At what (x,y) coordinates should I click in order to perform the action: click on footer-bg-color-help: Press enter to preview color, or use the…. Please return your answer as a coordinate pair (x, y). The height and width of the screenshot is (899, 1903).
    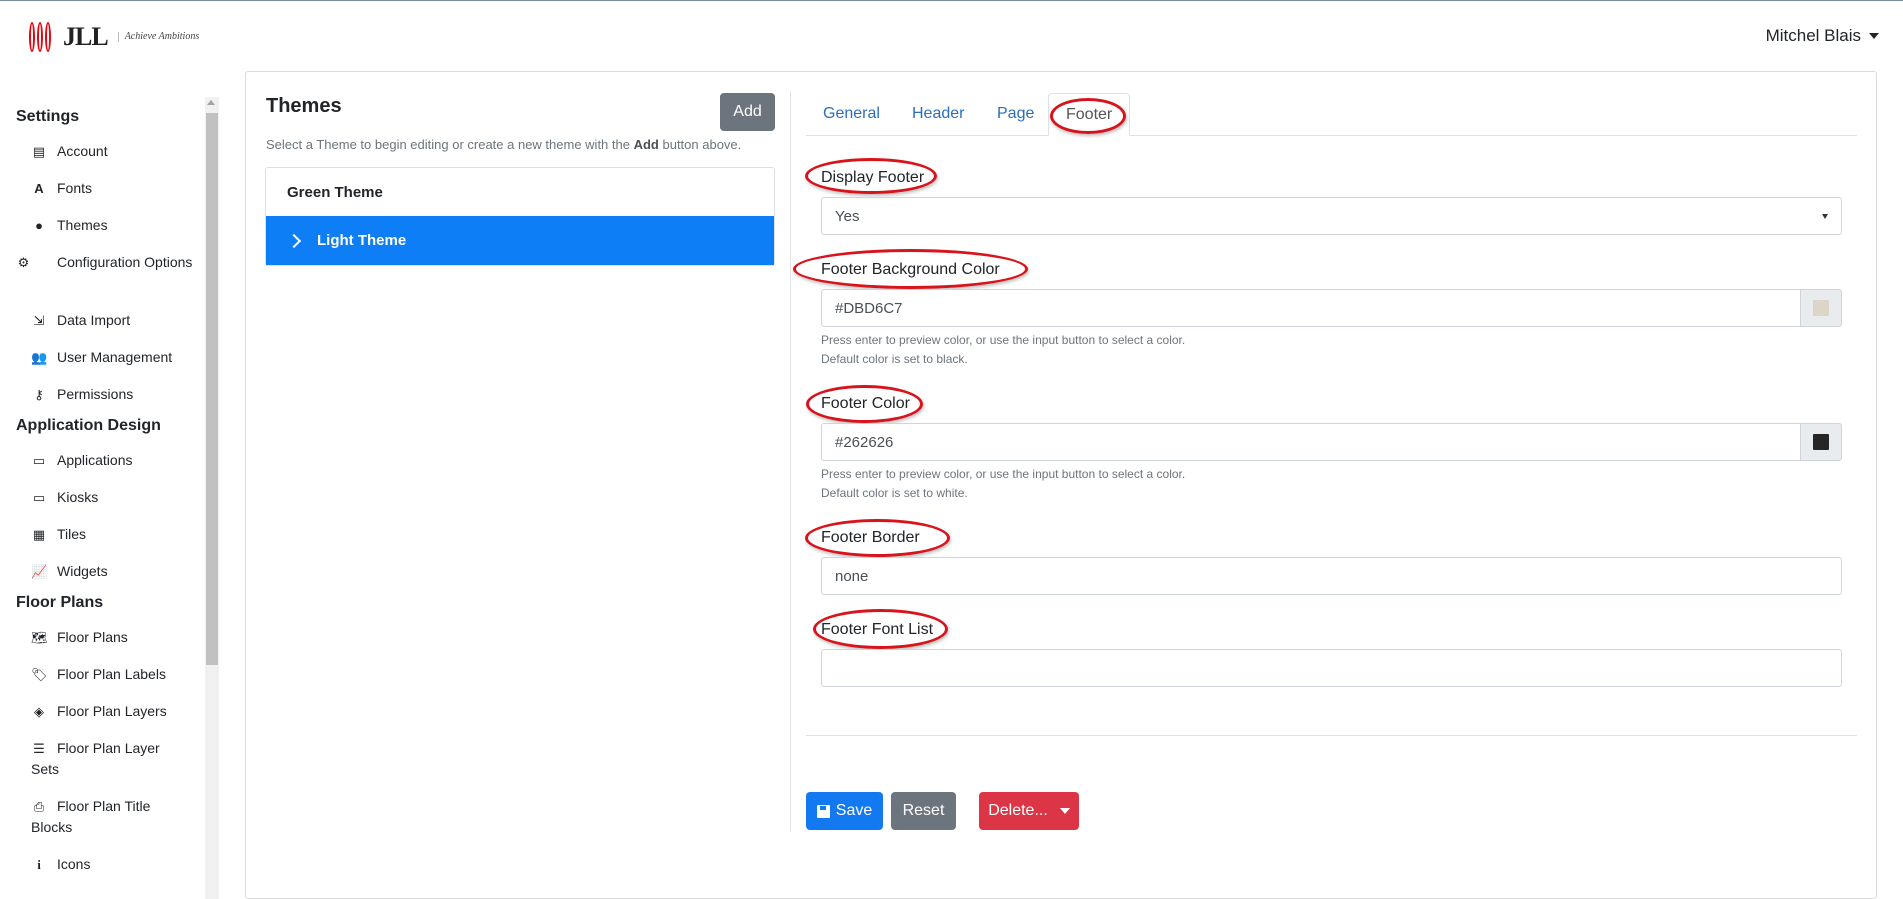
    Looking at the image, I should click on (1003, 350).